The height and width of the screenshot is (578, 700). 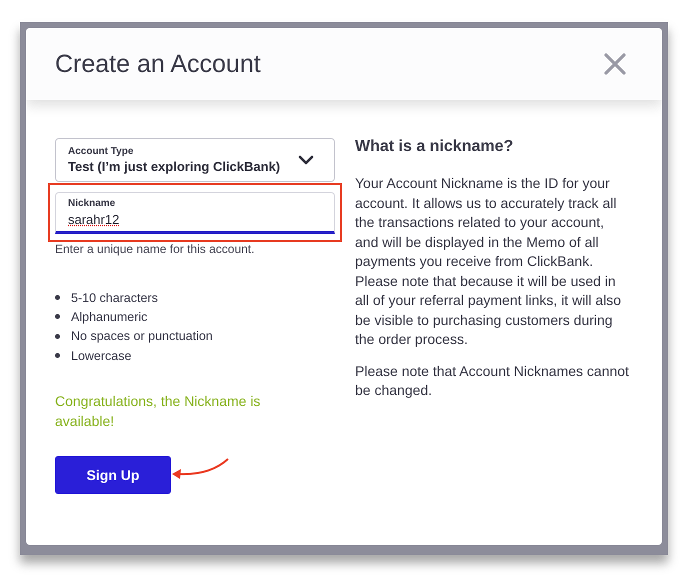 What do you see at coordinates (488, 261) in the screenshot?
I see `help-paragraph: Your Account Nickname is the ID for your account. It allows us to accurately track all the transactions related to your account, and will be displayed in the Memo of all payments you receive from ClickBank. Please note that because it will be used in all of your referral payment links, it will also be visible to purchasing customers during the order process.` at bounding box center [488, 261].